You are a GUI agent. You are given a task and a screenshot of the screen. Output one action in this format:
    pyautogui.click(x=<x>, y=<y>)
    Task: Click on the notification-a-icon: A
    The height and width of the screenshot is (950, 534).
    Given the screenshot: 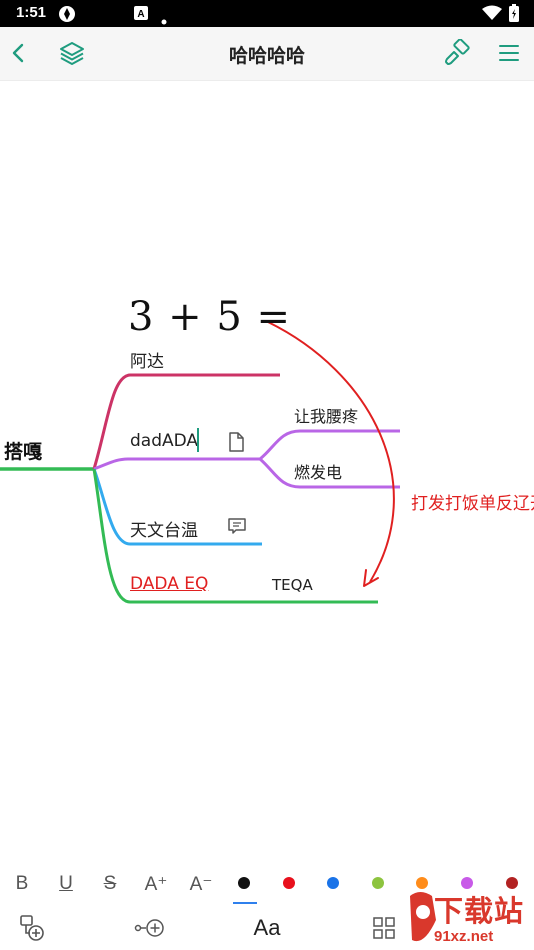 What is the action you would take?
    pyautogui.click(x=141, y=14)
    